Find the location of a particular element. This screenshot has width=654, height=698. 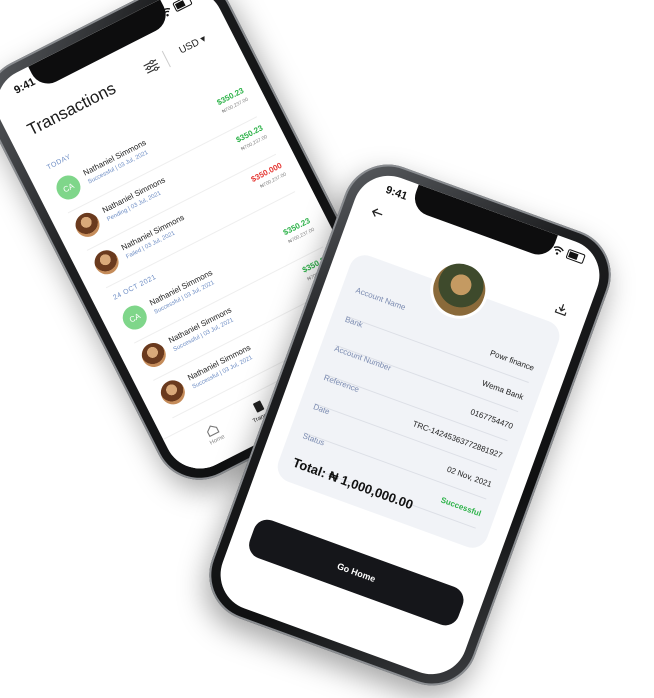

back-arrow-icon is located at coordinates (377, 213).